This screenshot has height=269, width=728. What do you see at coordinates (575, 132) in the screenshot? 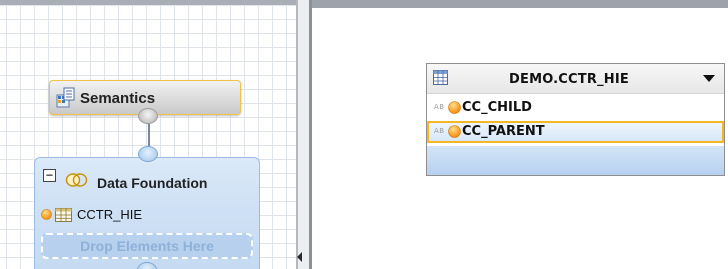
I see `column-row-selected: AB CC_PARENT` at bounding box center [575, 132].